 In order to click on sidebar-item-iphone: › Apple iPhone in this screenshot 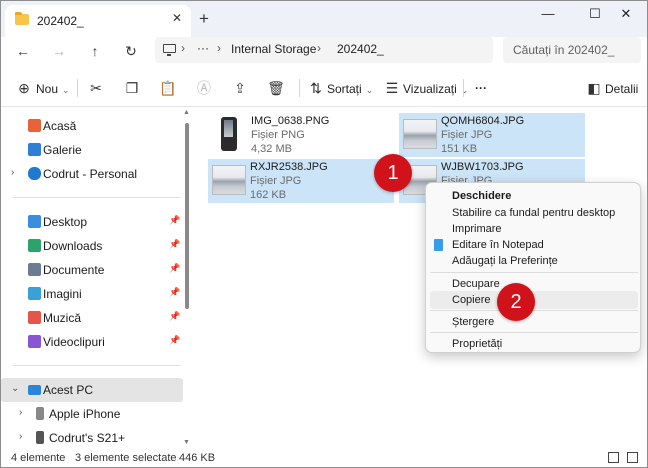, I will do `click(92, 414)`.